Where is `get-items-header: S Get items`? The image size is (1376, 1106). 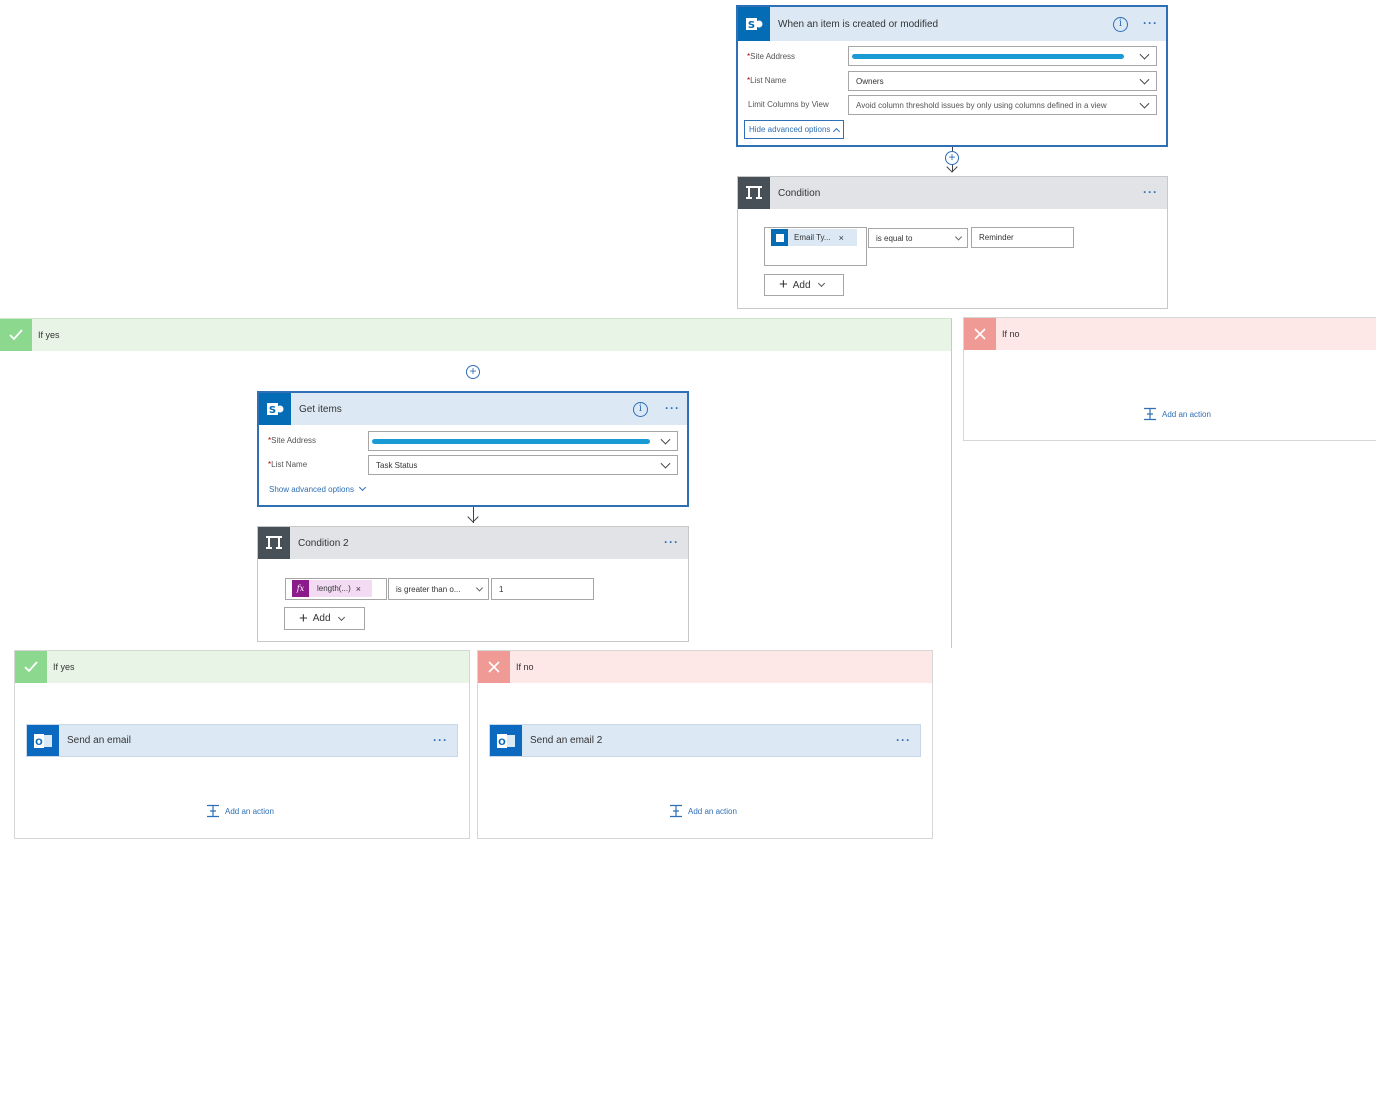
get-items-header: S Get items is located at coordinates (473, 409).